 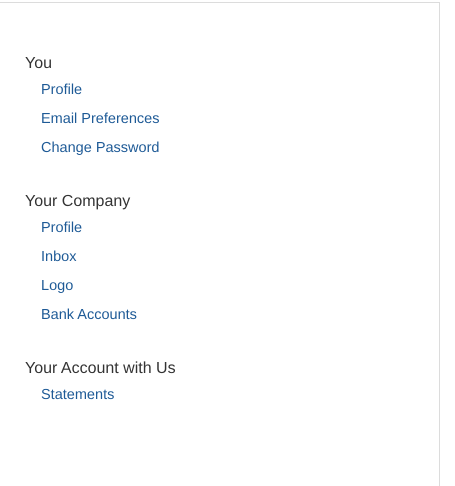 I want to click on section-heading: You, so click(x=39, y=64).